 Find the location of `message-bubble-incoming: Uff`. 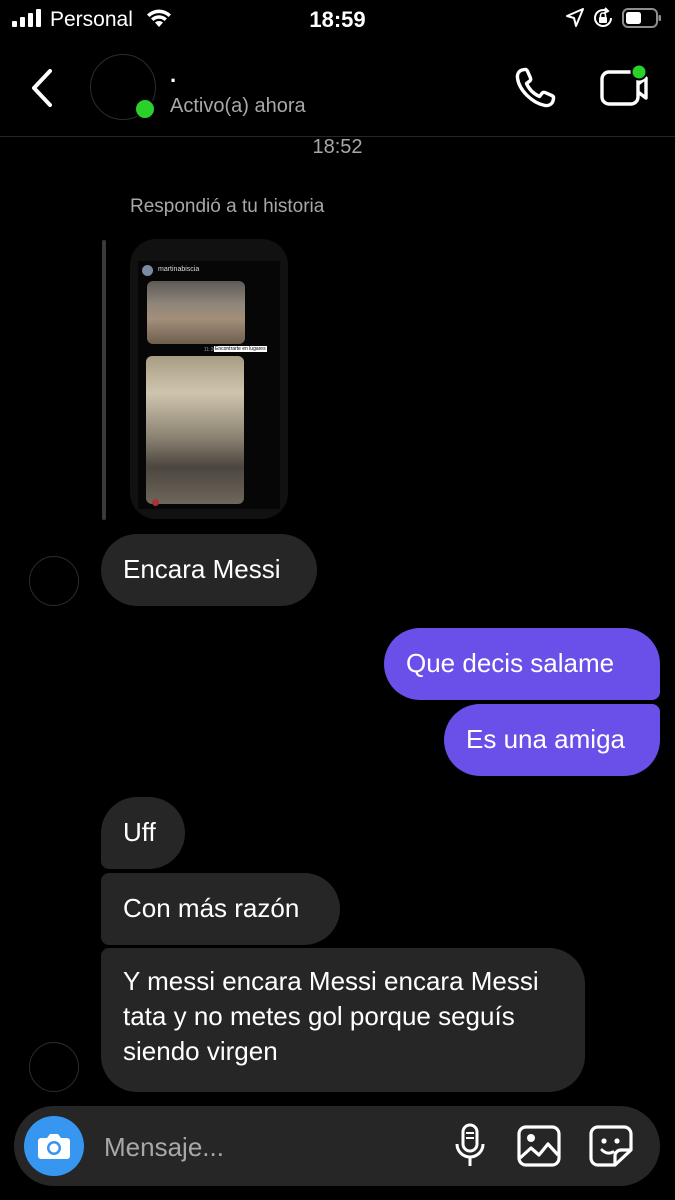

message-bubble-incoming: Uff is located at coordinates (143, 833).